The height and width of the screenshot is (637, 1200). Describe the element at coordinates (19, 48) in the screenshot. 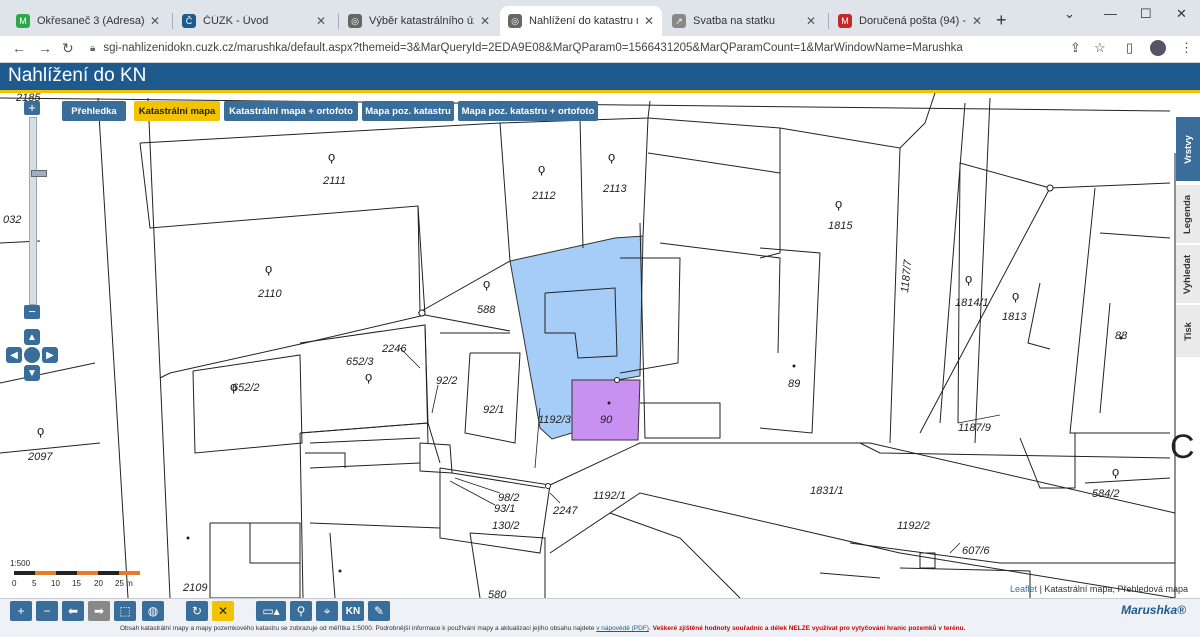

I see `back-icon: ←` at that location.